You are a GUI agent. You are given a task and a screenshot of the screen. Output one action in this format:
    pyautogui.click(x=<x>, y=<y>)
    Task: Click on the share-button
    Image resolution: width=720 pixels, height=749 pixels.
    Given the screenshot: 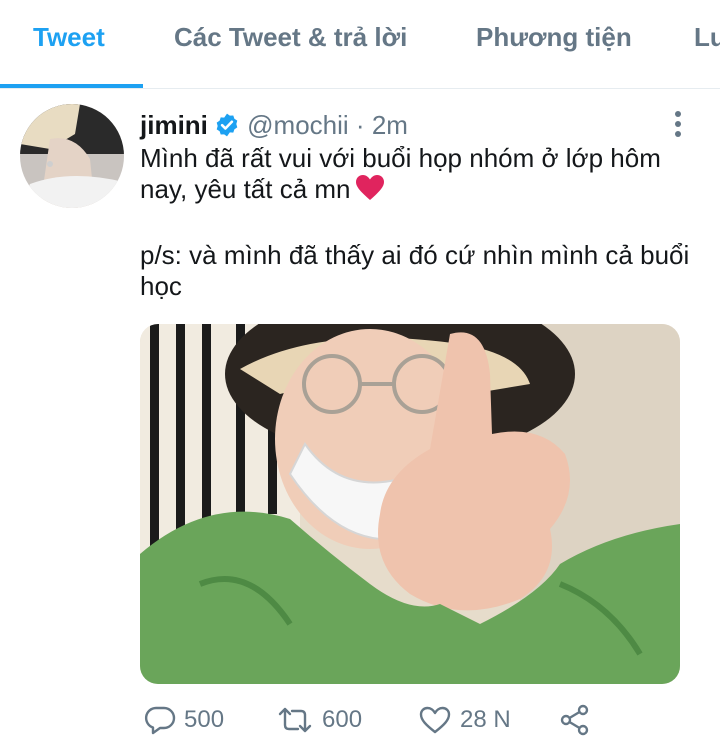 What is the action you would take?
    pyautogui.click(x=575, y=720)
    